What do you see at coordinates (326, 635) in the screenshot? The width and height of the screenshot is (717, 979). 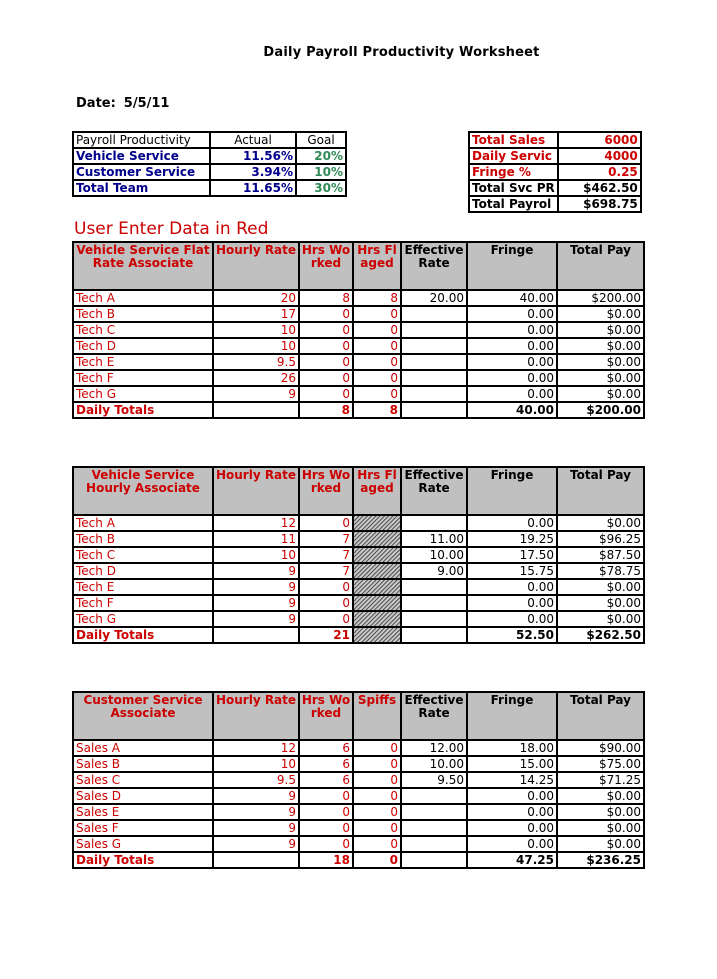 I see `totals-worked: 21` at bounding box center [326, 635].